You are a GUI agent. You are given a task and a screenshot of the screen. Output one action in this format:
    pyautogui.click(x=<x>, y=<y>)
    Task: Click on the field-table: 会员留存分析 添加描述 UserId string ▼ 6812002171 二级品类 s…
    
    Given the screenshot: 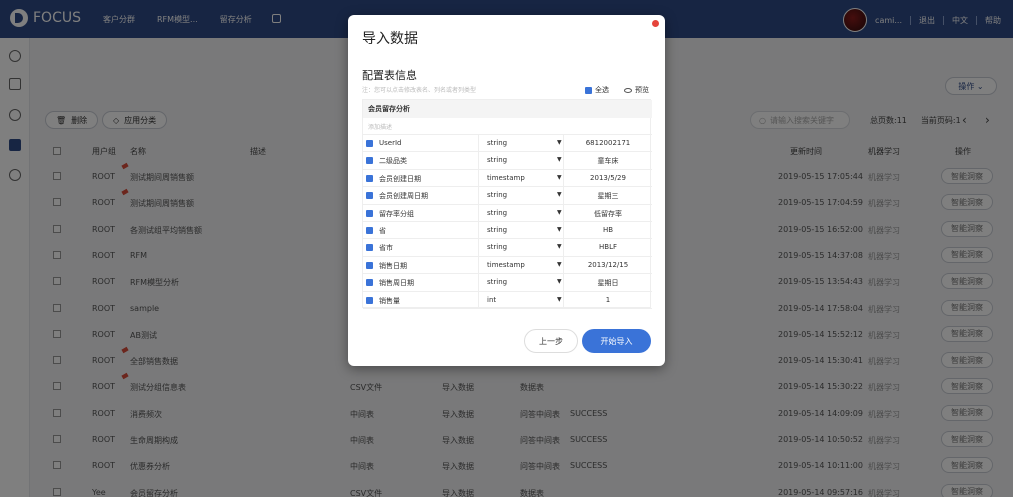 What is the action you would take?
    pyautogui.click(x=507, y=204)
    